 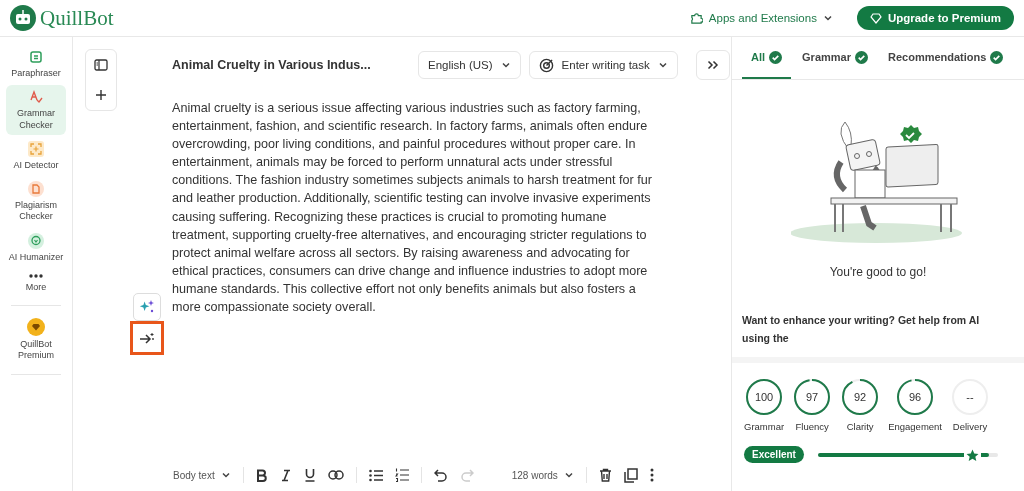 I want to click on sidebar-item: Grammar Checker, so click(x=36, y=110).